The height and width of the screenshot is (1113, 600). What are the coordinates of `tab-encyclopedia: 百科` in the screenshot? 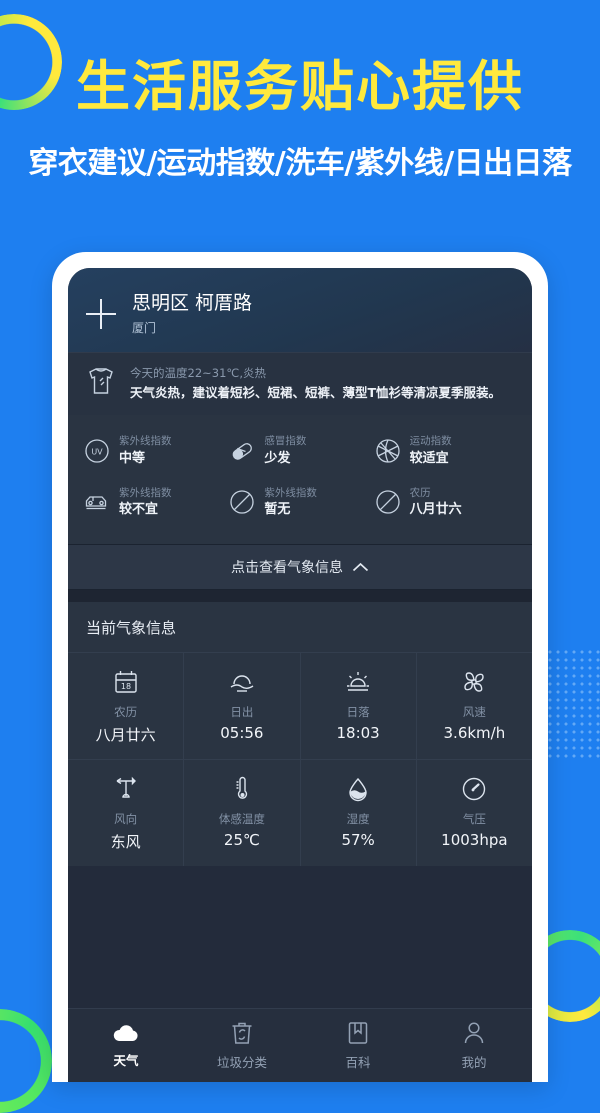 It's located at (358, 1045).